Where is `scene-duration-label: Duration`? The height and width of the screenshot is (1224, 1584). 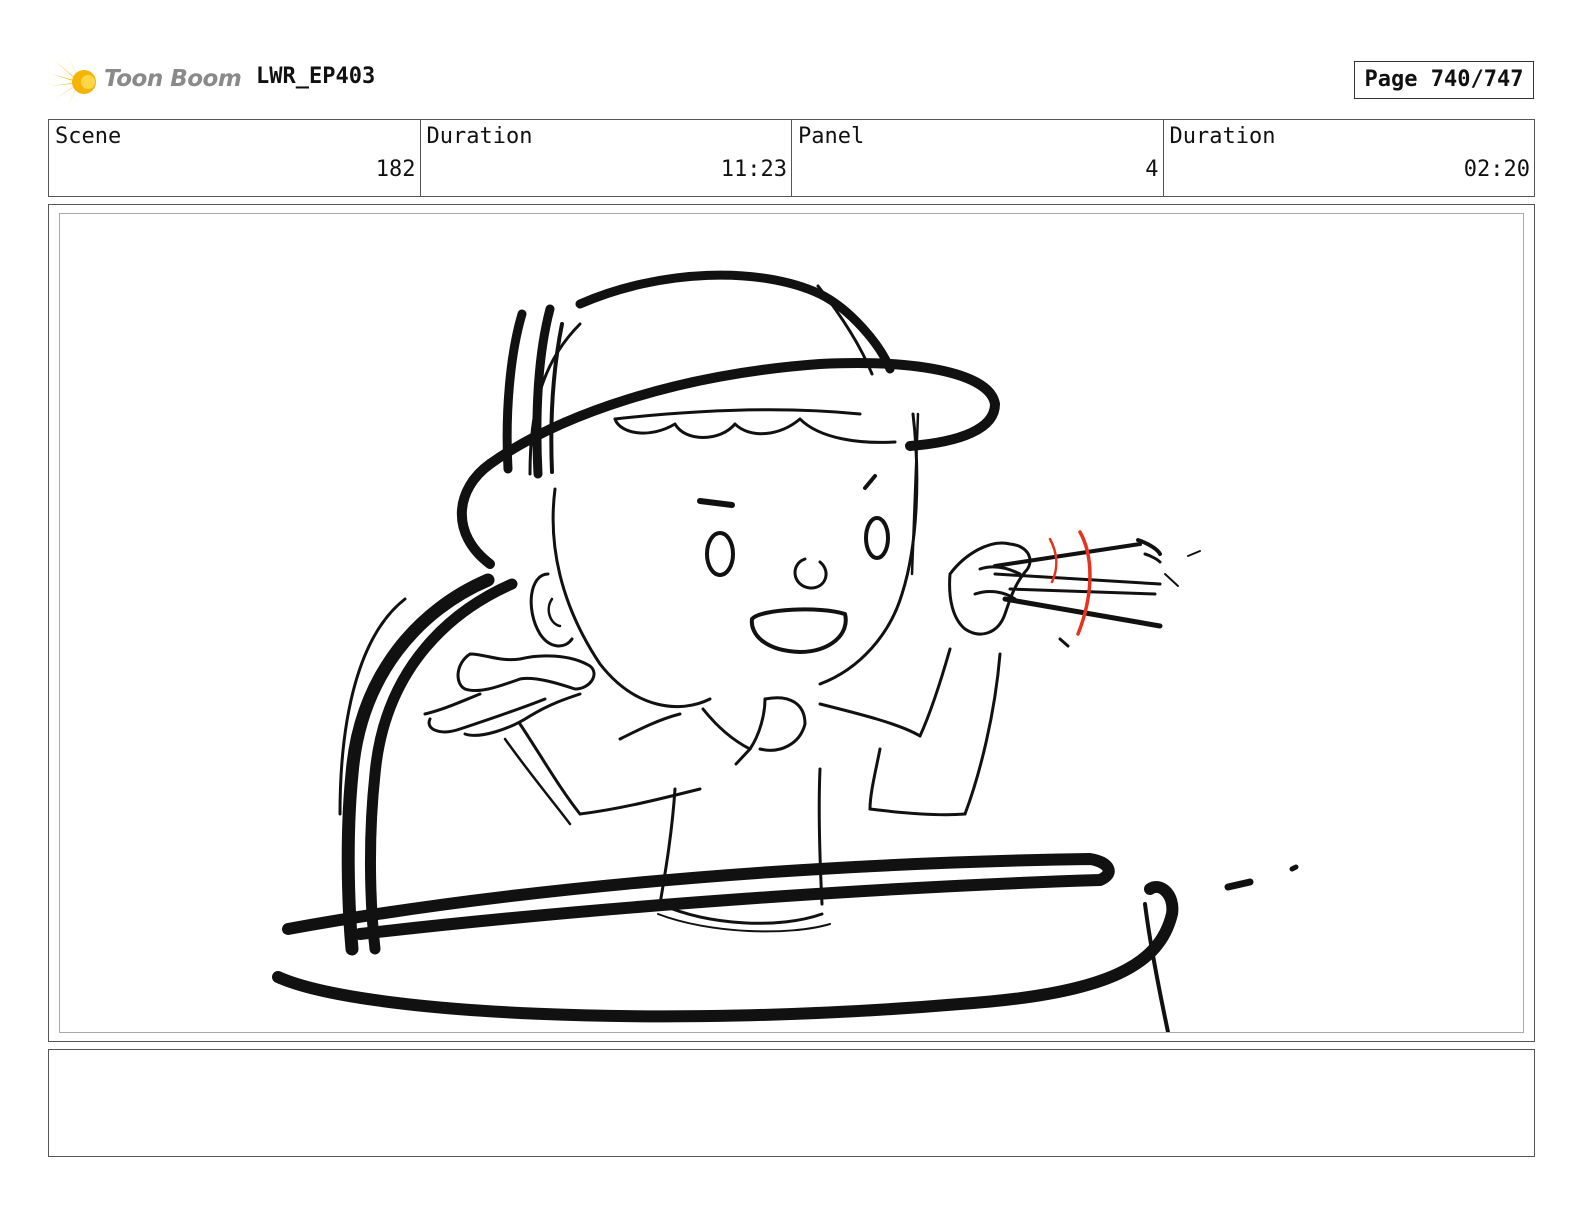 scene-duration-label: Duration is located at coordinates (479, 136).